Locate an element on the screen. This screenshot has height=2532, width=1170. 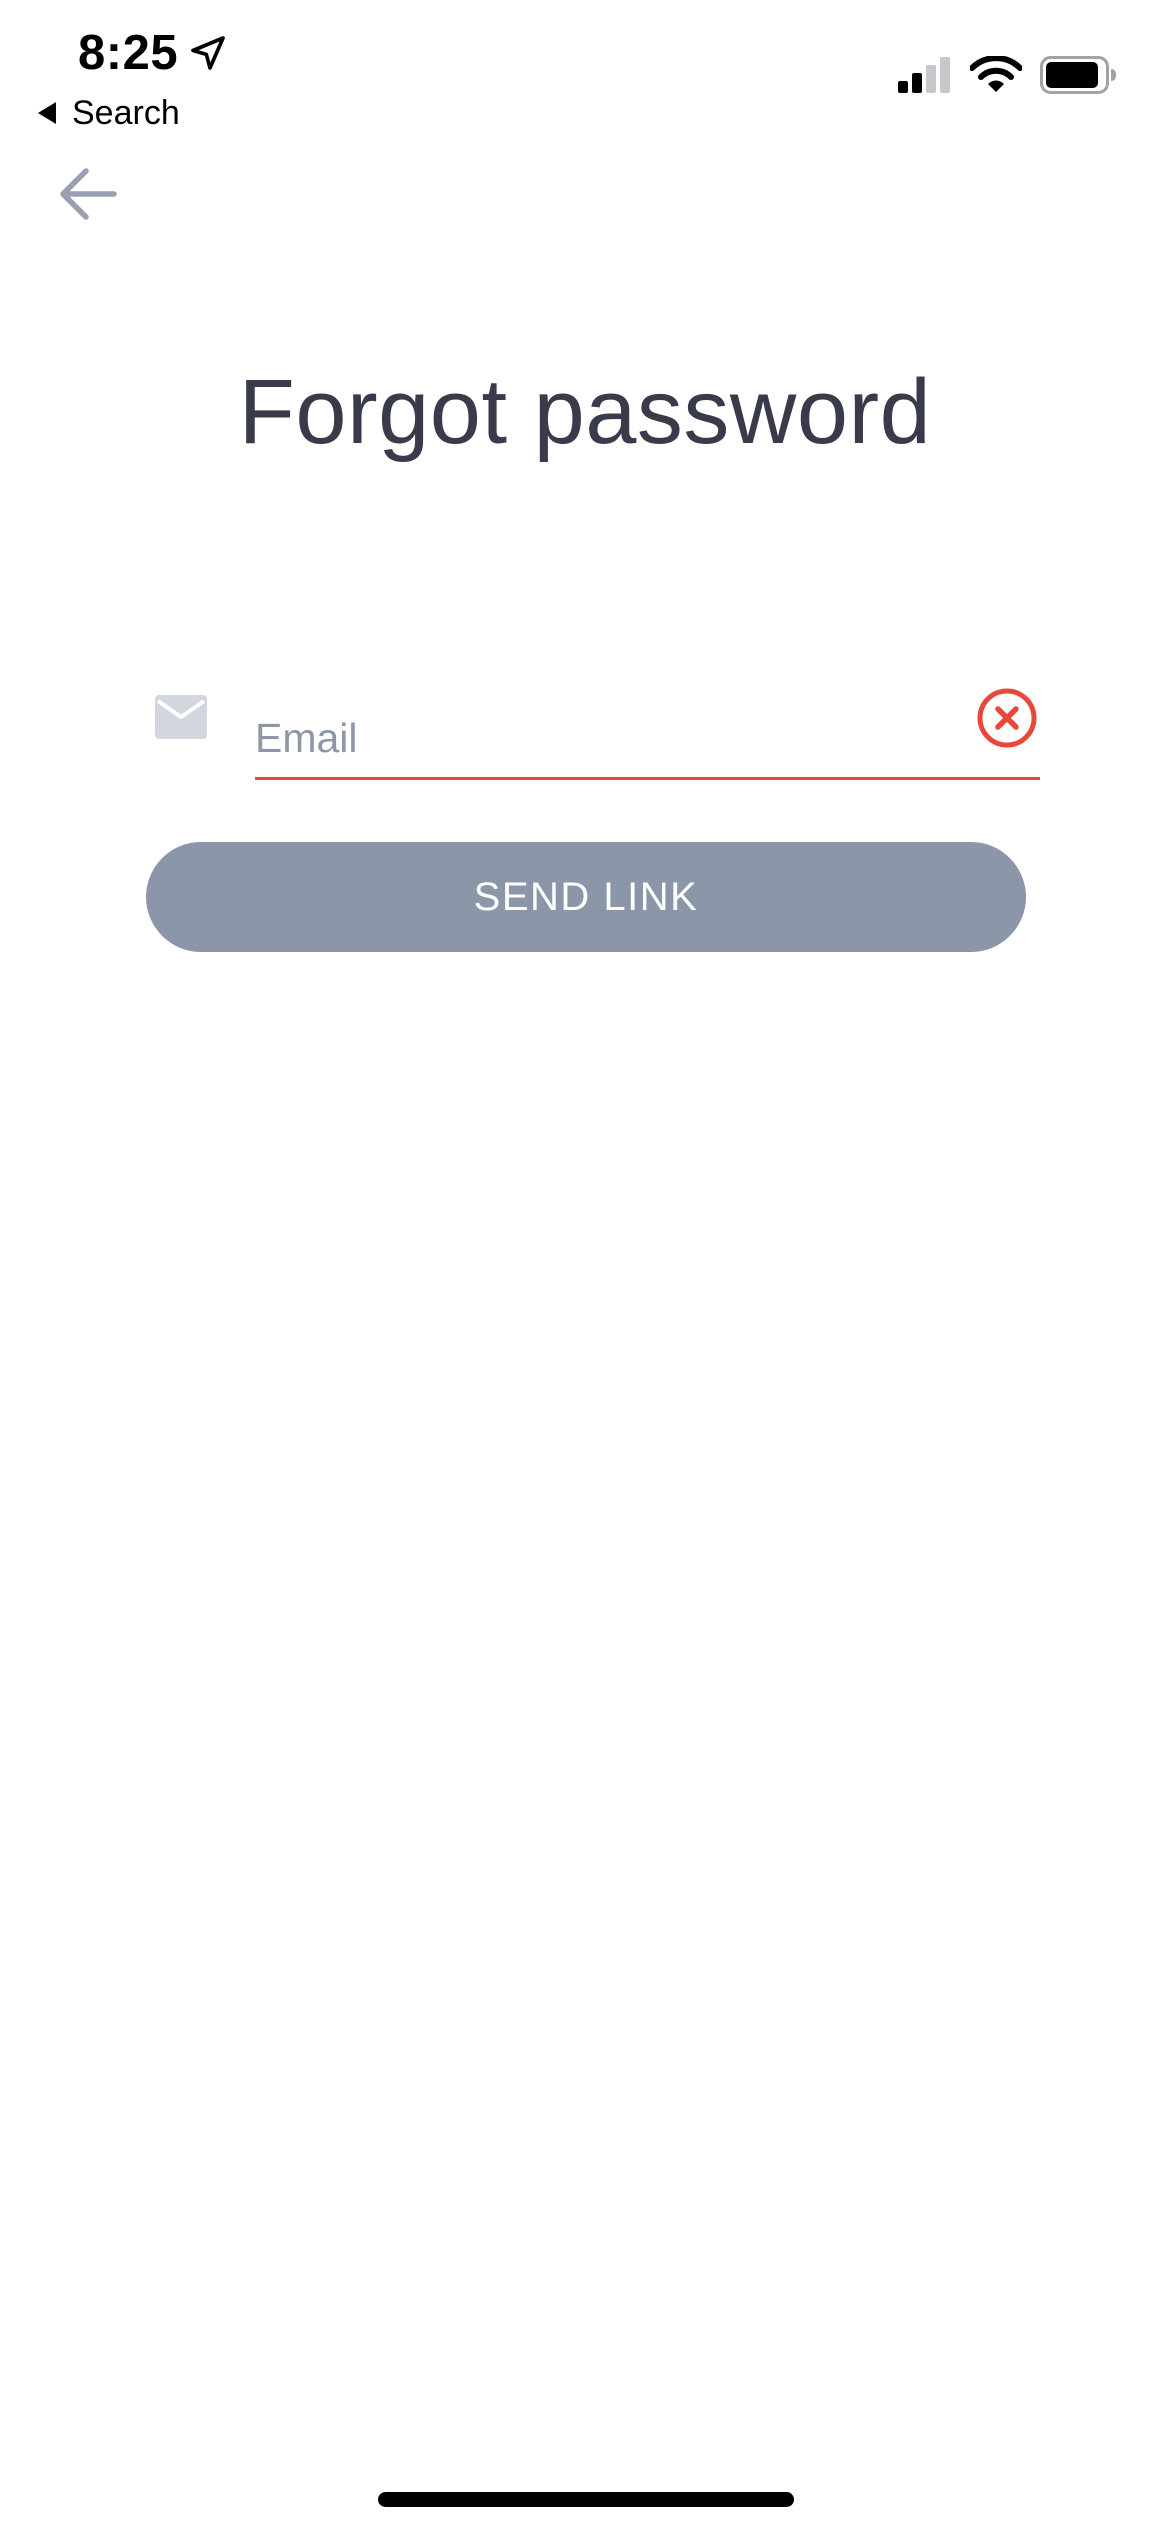
email-field is located at coordinates (647, 733).